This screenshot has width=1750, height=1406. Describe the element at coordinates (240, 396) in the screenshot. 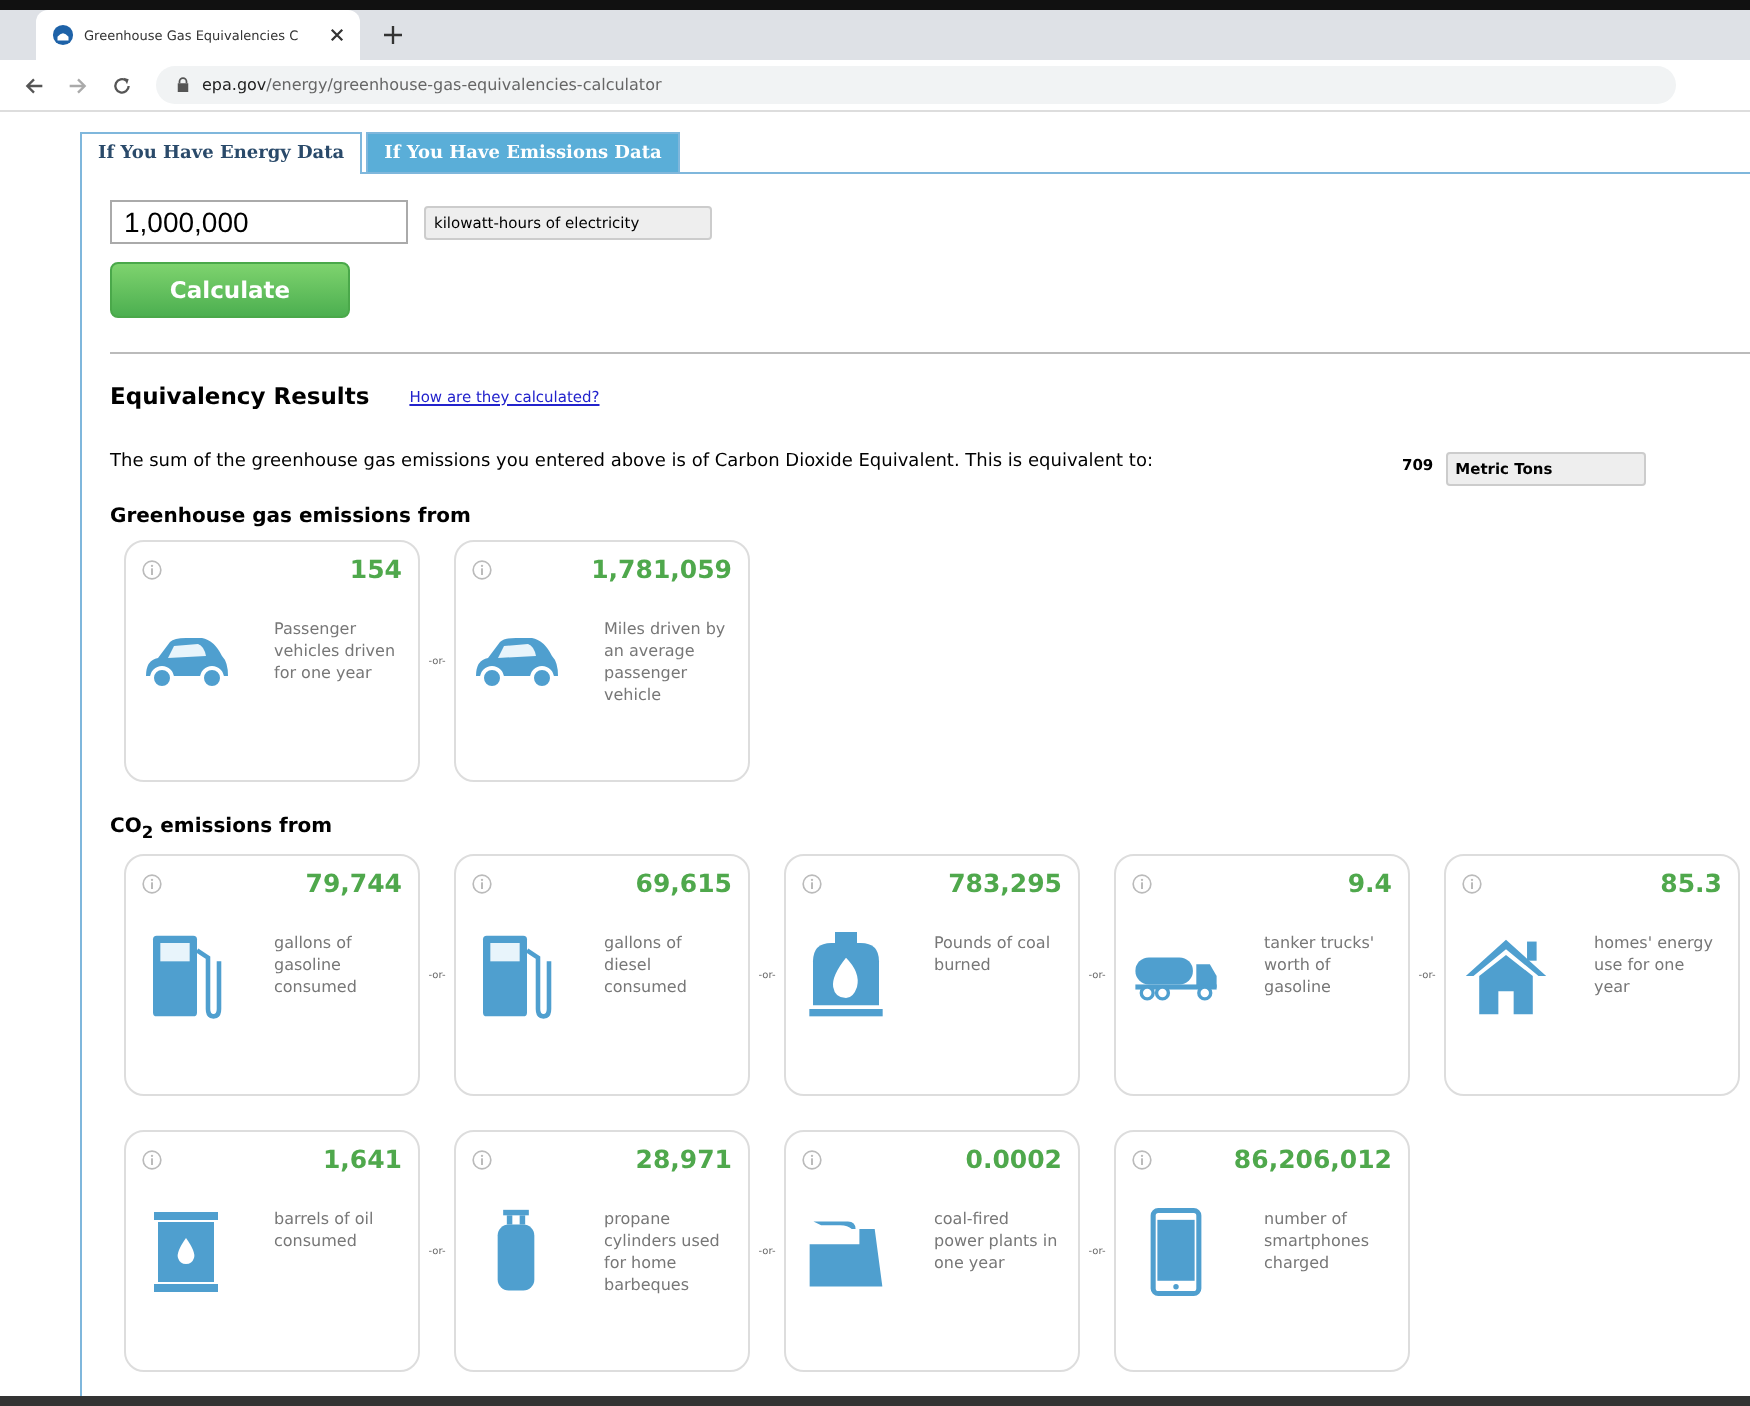

I see `results-title: Equivalency Results` at that location.